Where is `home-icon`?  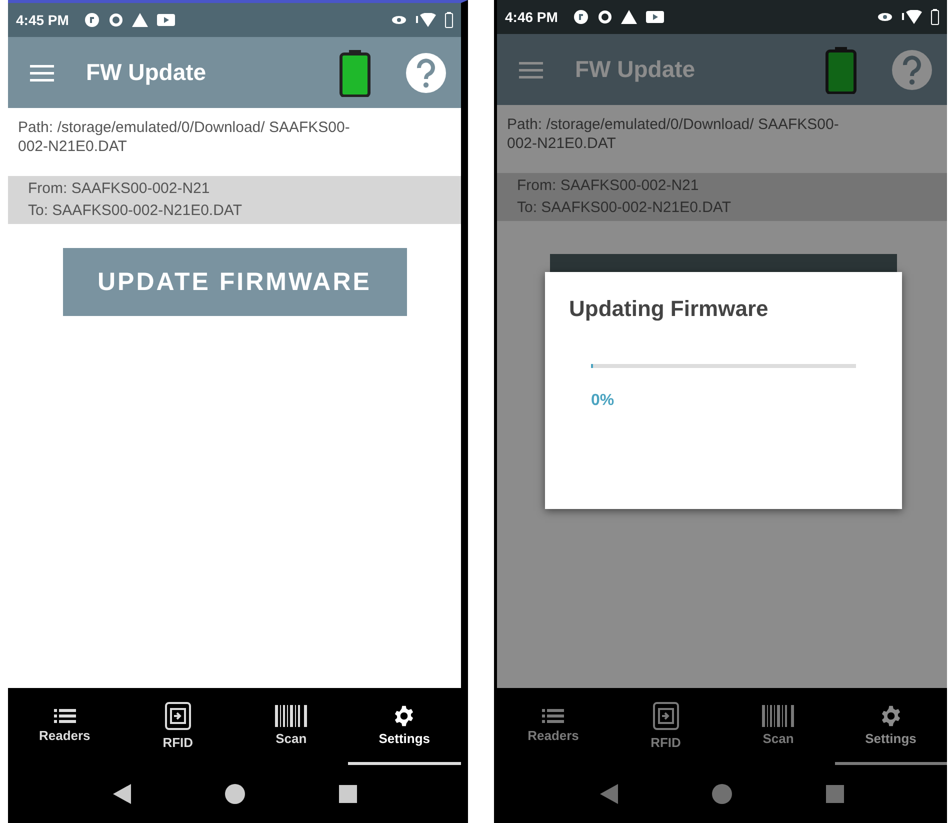 home-icon is located at coordinates (234, 794).